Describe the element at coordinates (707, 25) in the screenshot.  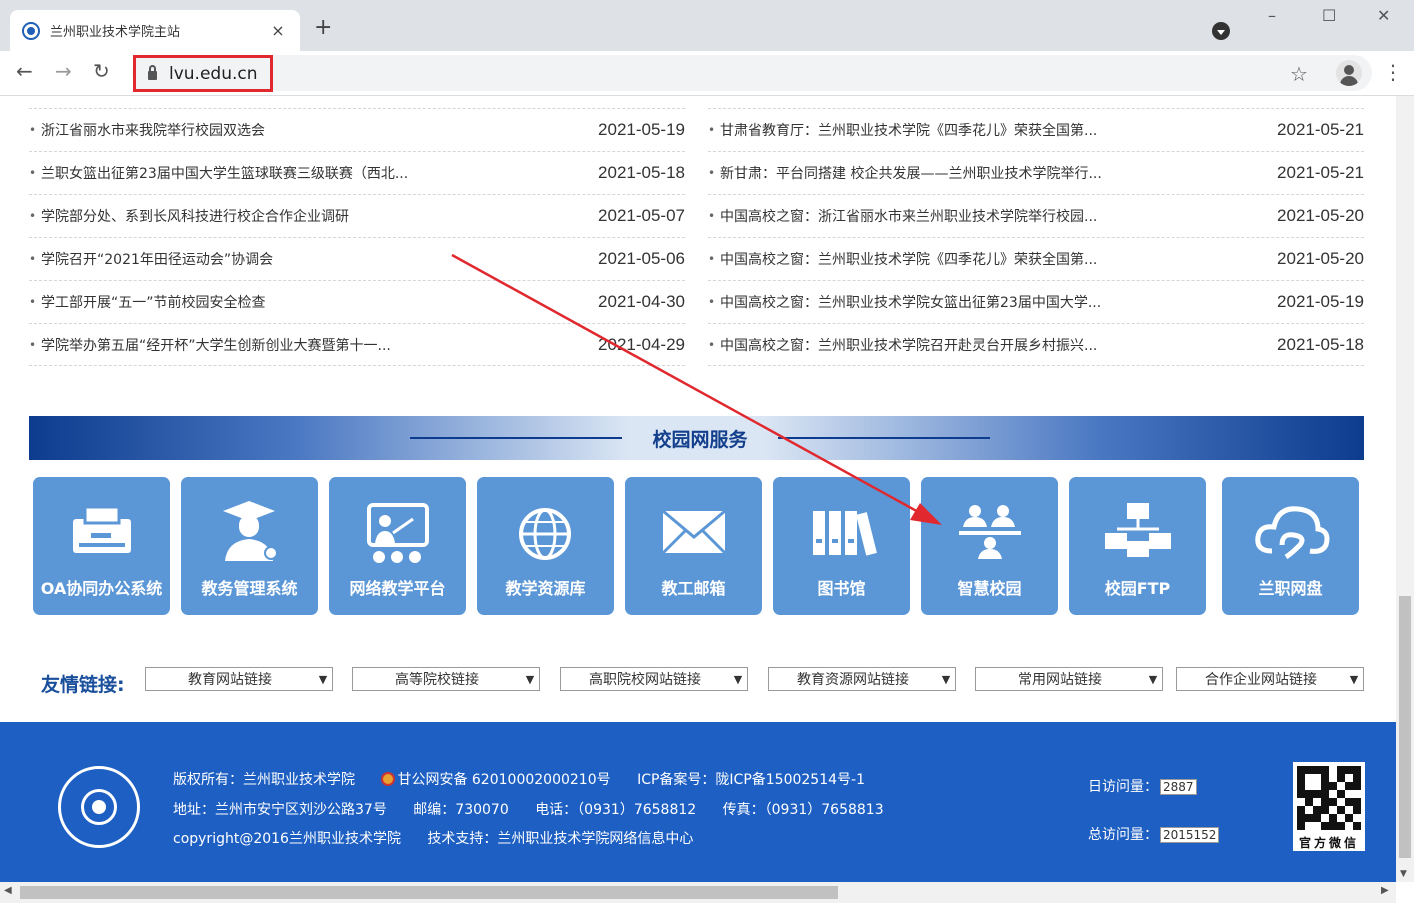
I see `tab-strip: 兰州职业技术学院主站 × + – ☐ ✕` at that location.